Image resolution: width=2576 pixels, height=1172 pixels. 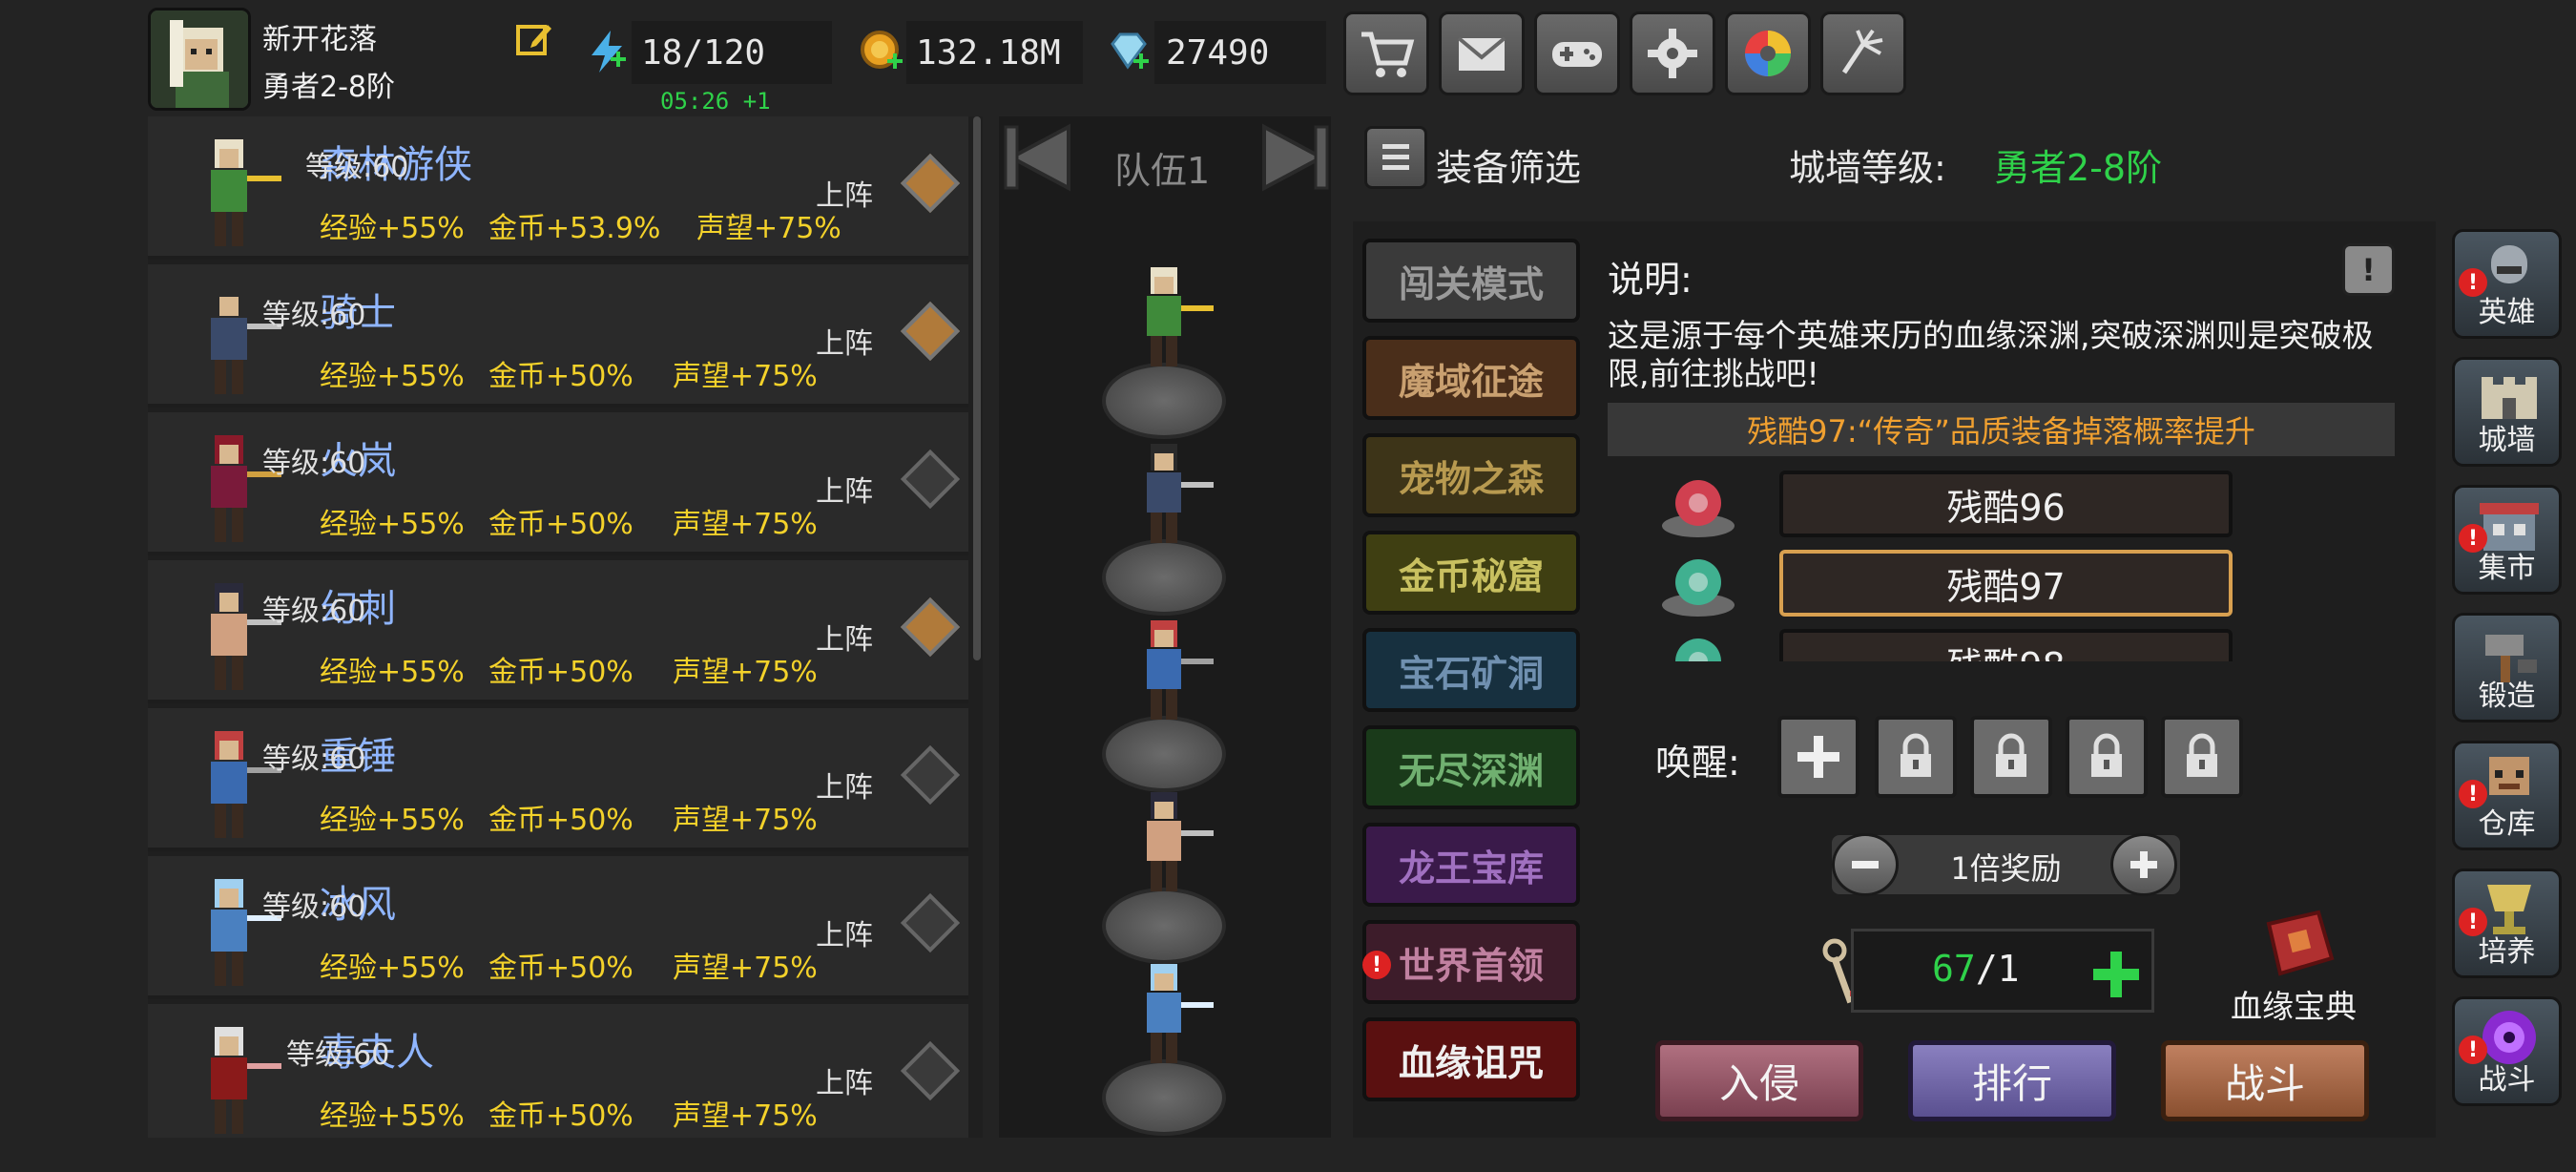 I want to click on add-ticket-button, so click(x=2116, y=974).